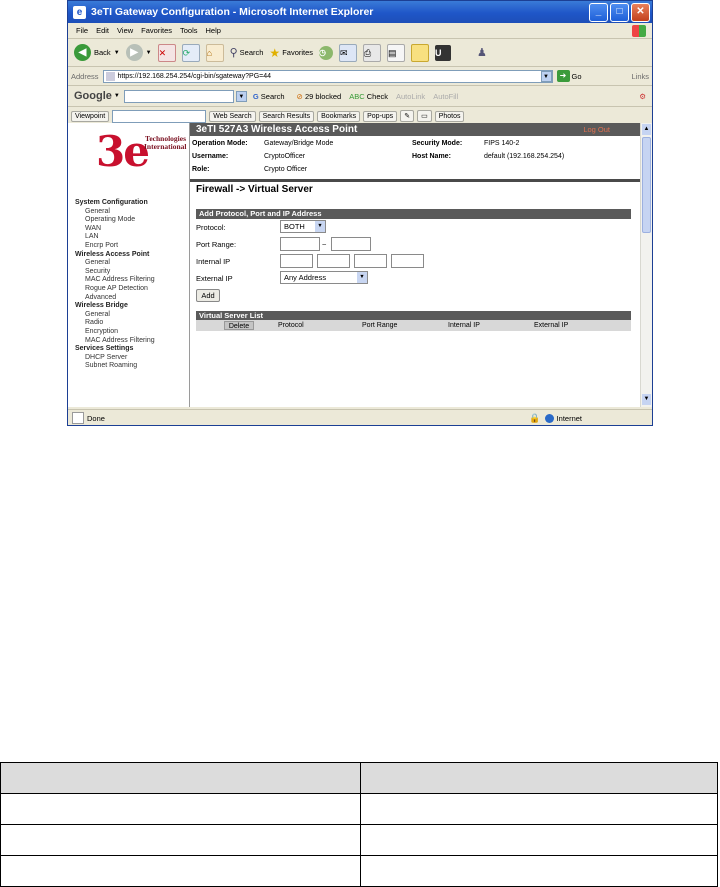 The image size is (720, 887). I want to click on links-label: Links, so click(640, 76).